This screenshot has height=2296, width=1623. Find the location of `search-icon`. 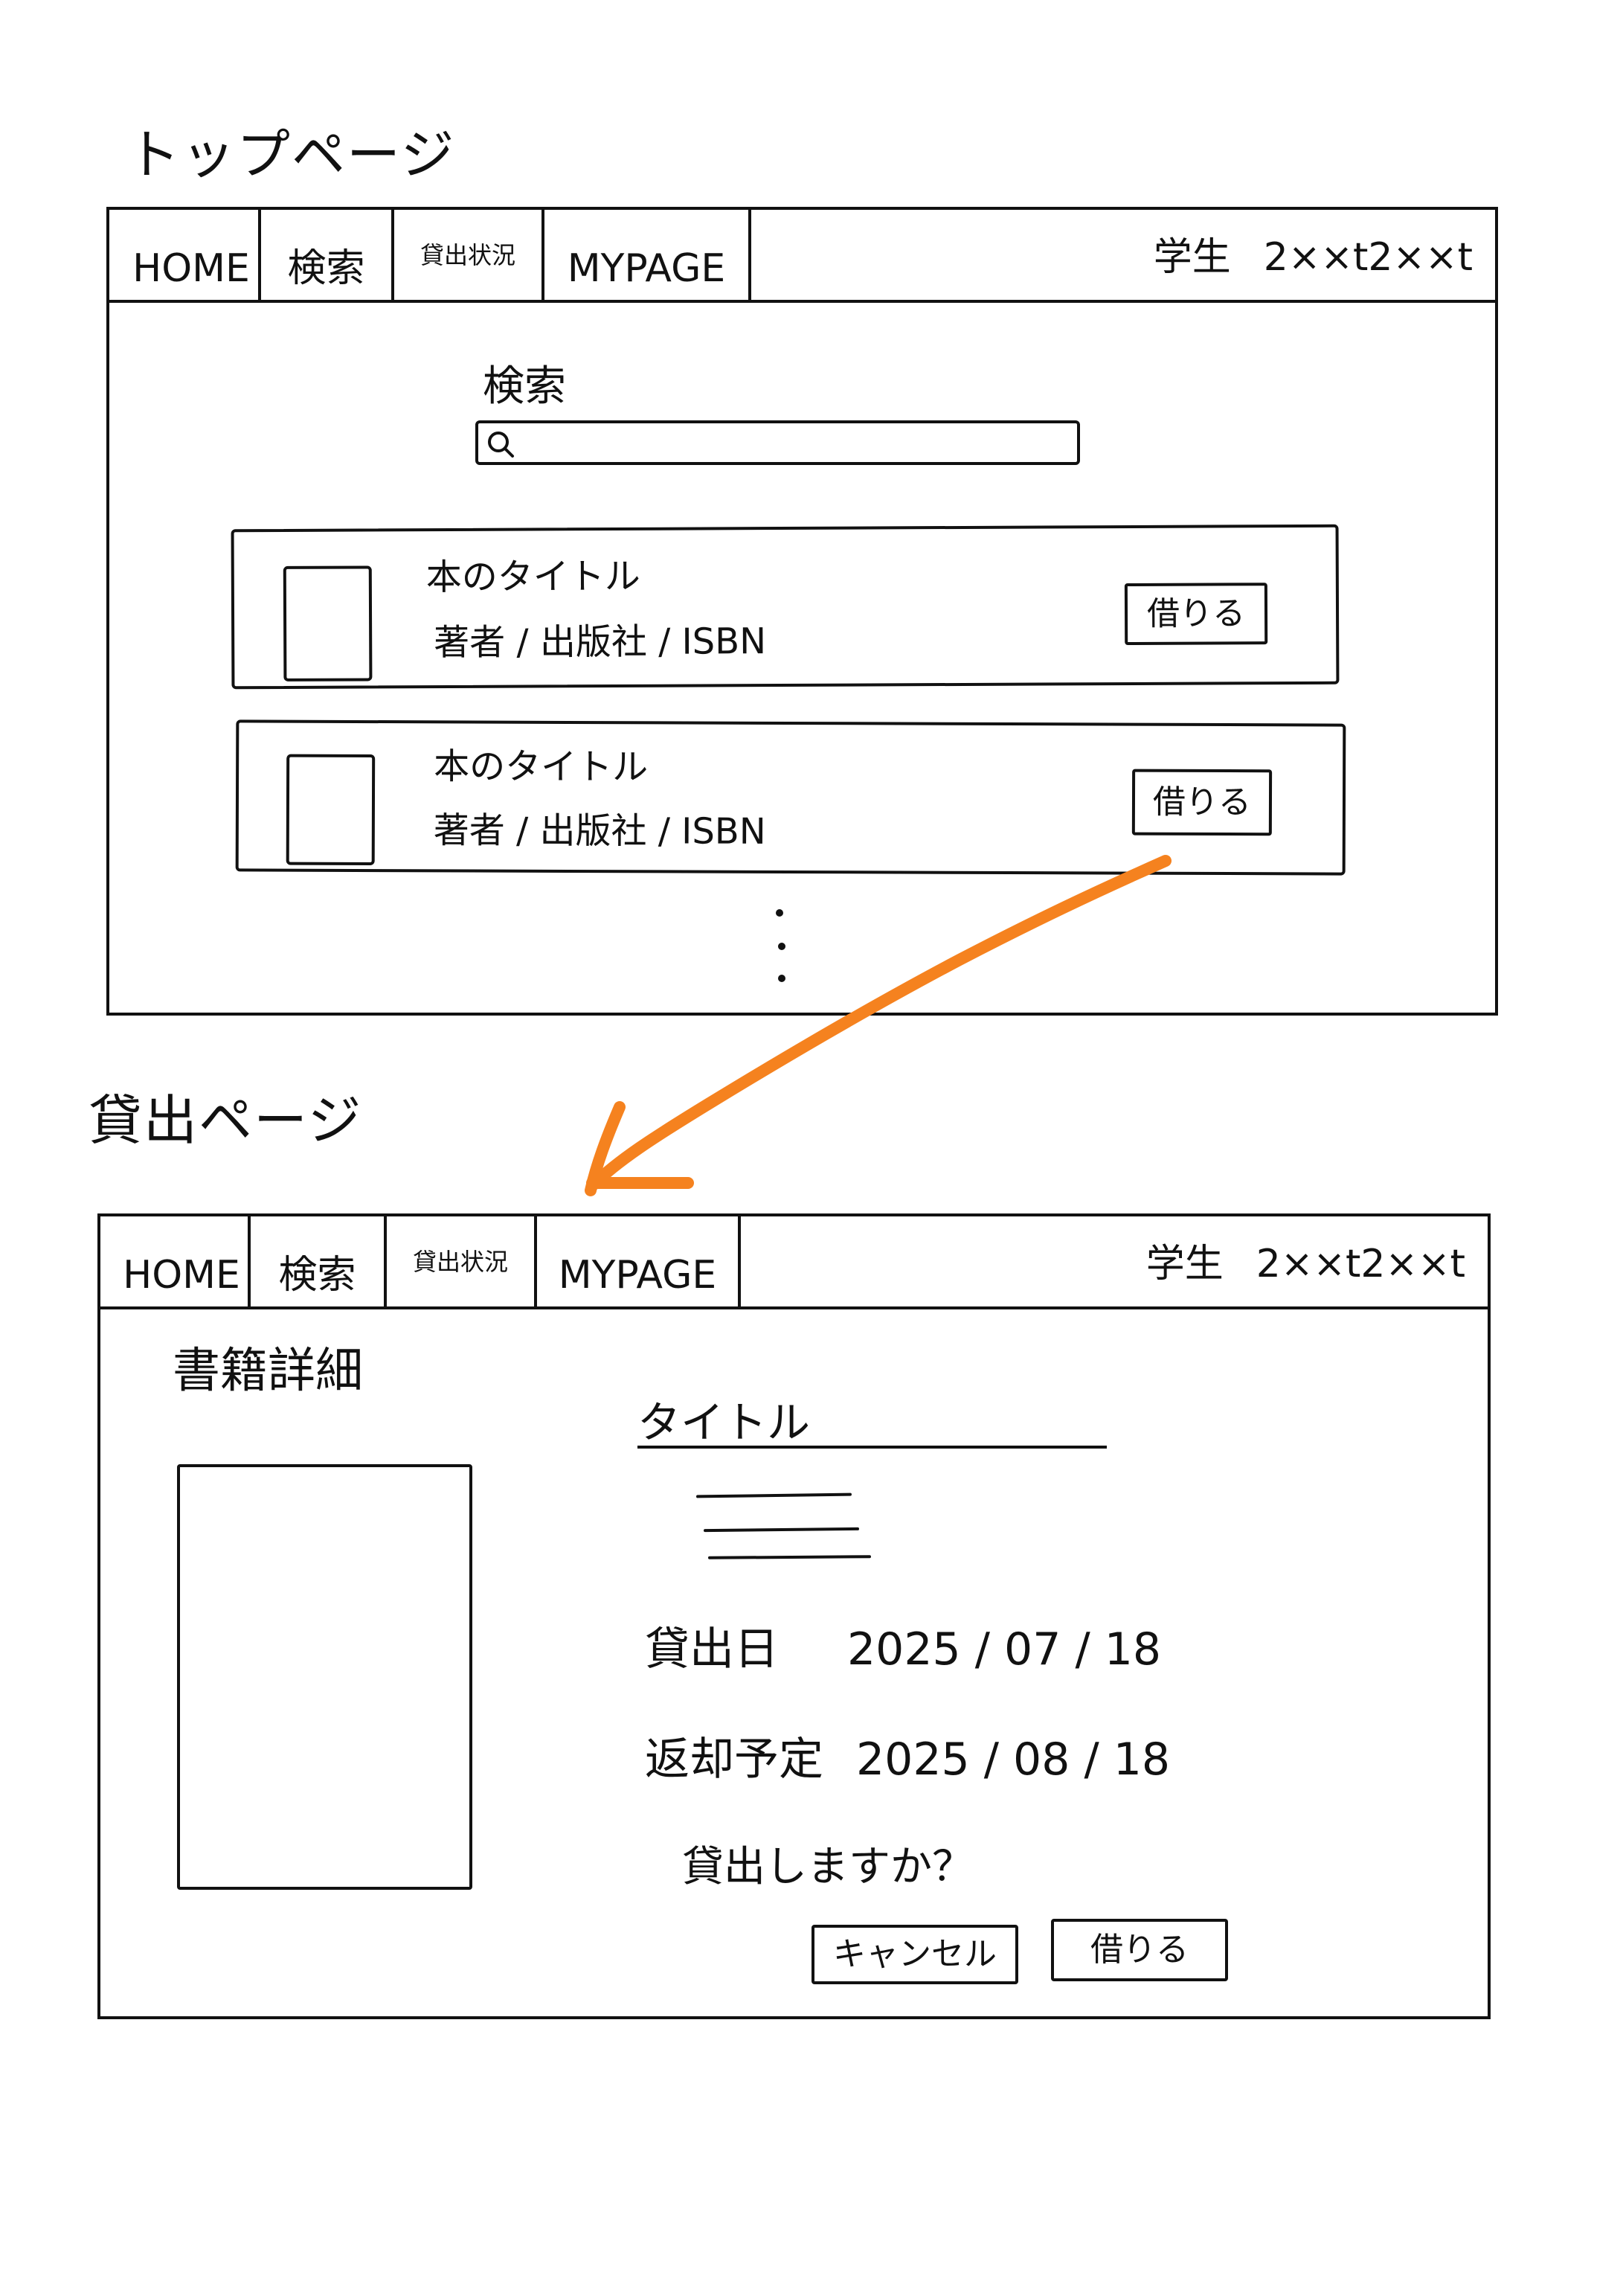

search-icon is located at coordinates (501, 445).